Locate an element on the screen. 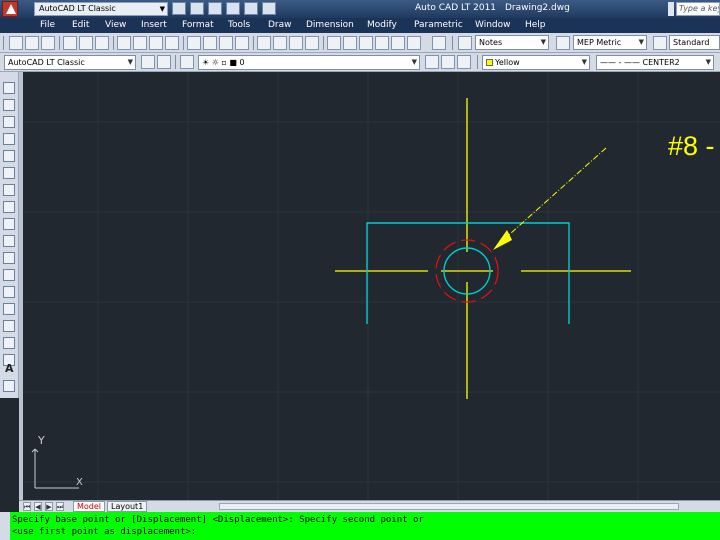 This screenshot has width=720, height=540. polygon-icon is located at coordinates (9, 139).